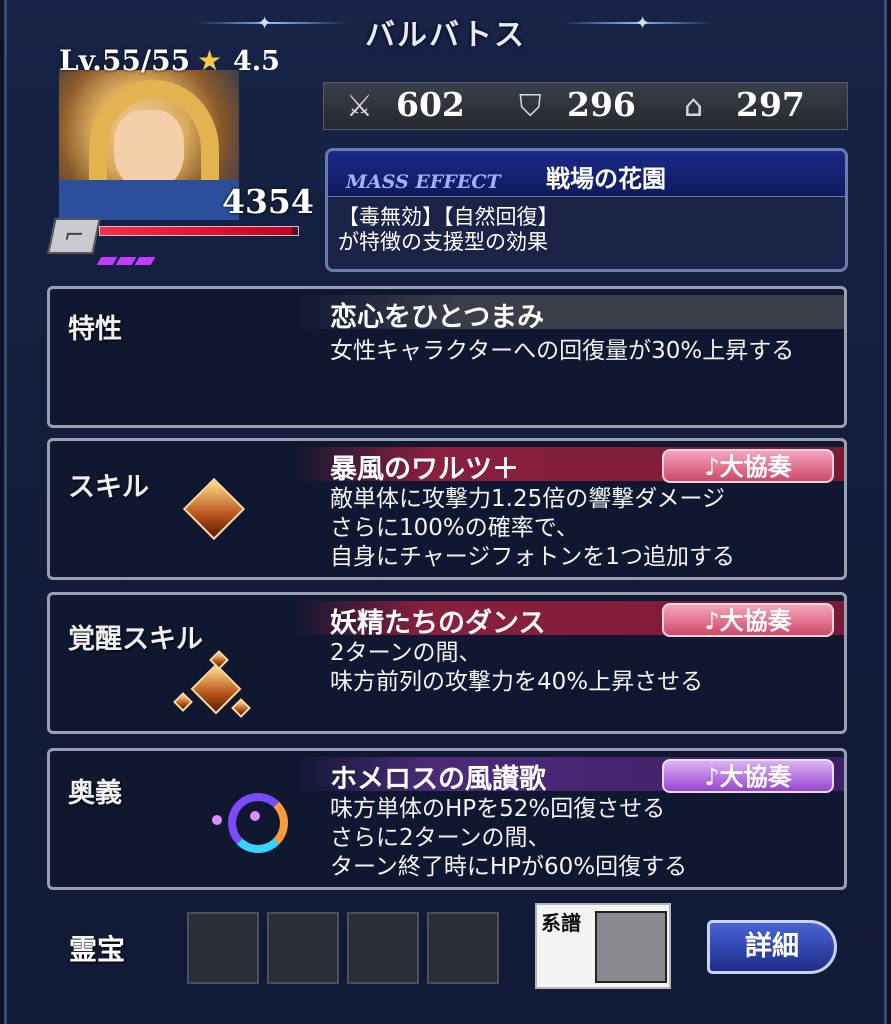 The image size is (891, 1024). I want to click on attack-value: 602, so click(430, 104).